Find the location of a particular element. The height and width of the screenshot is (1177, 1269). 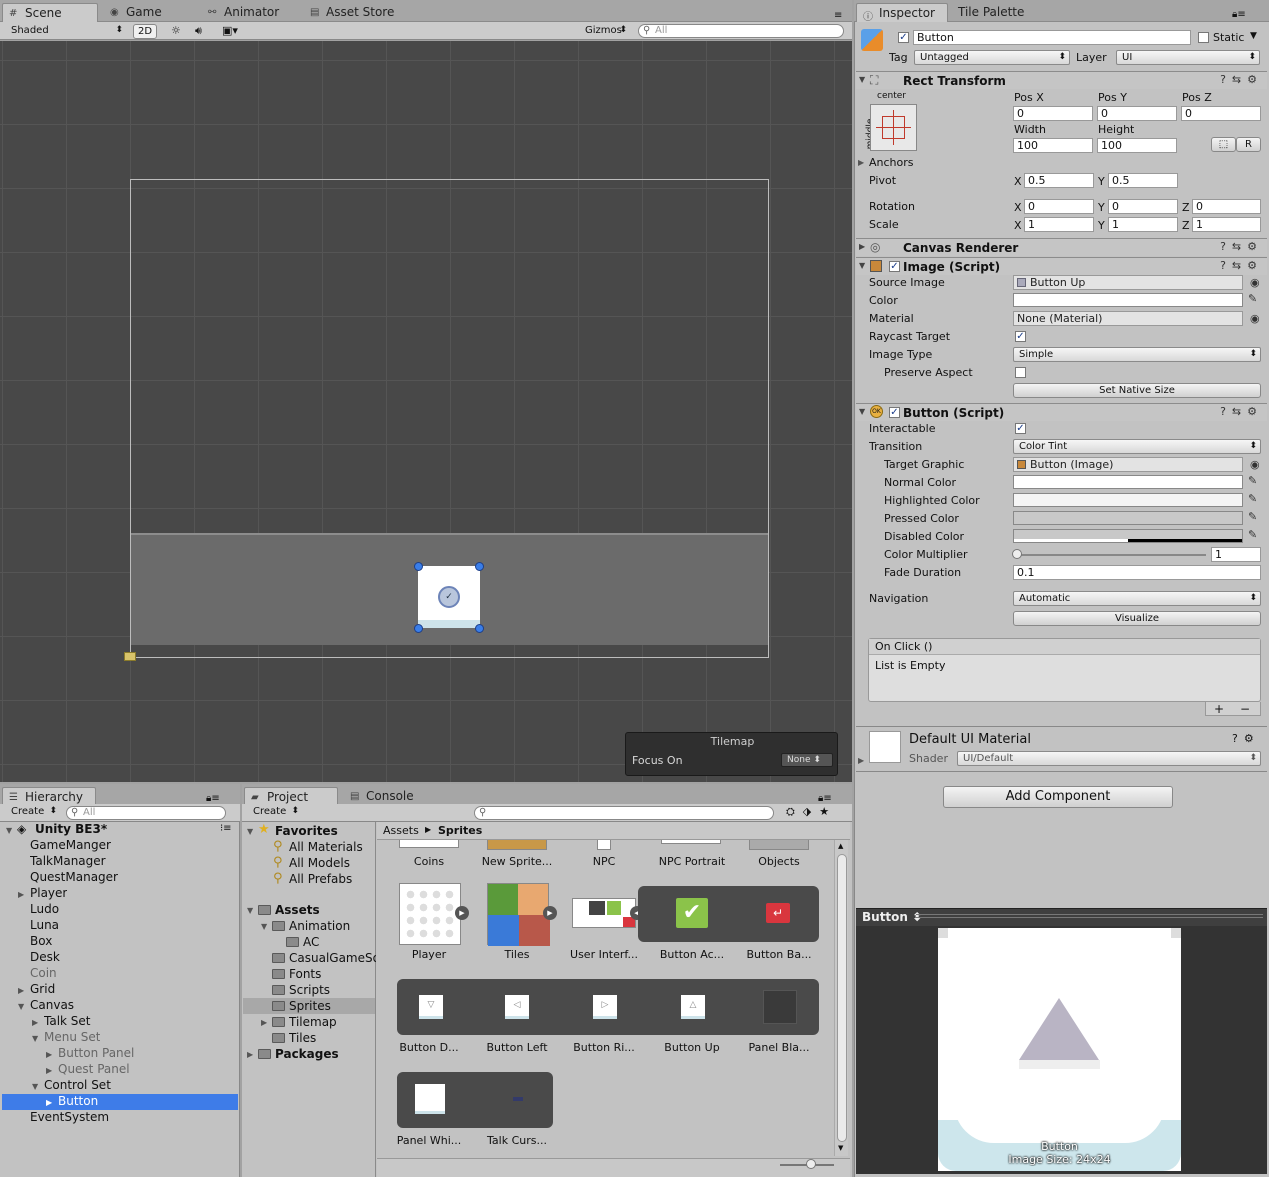

gizmos-dropdown: Gizmos is located at coordinates (605, 31).